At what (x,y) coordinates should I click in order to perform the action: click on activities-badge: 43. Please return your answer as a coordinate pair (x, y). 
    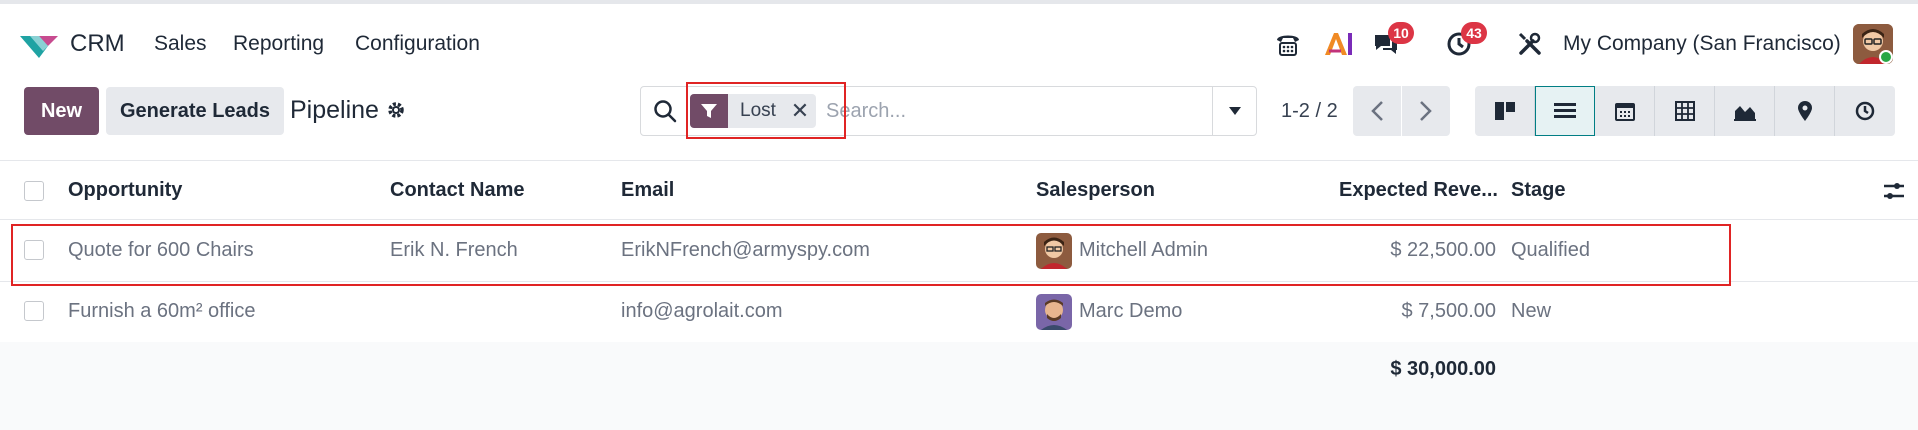
    Looking at the image, I should click on (1474, 33).